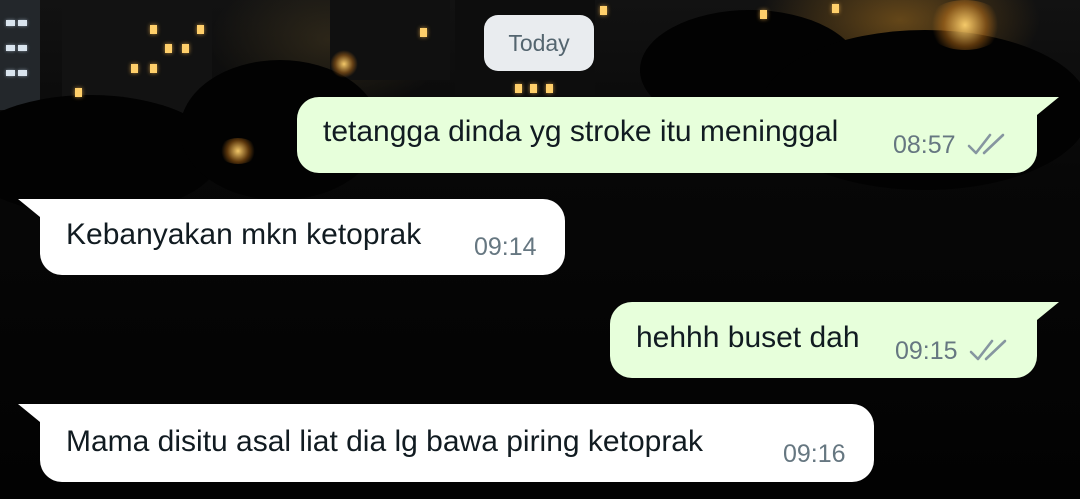 This screenshot has width=1080, height=499. I want to click on message-text: hehhh buset dah, so click(748, 337).